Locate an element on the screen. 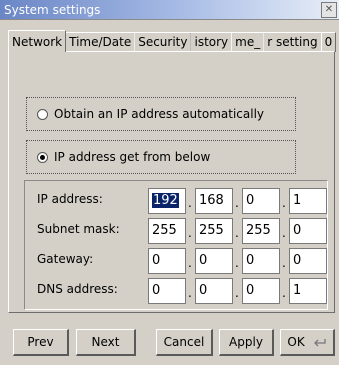 The image size is (339, 365). tab-setting: r setting is located at coordinates (292, 42).